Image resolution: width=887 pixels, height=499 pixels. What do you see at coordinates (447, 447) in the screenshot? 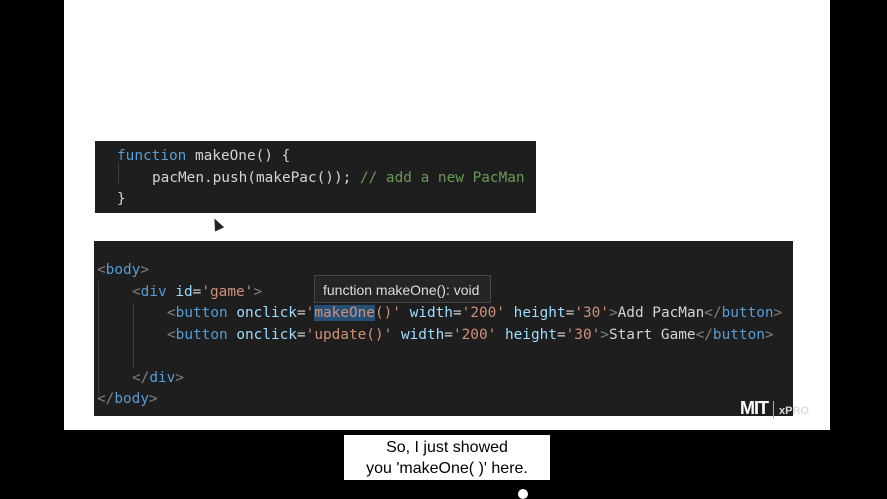
I see `caption-line: So, I just showed` at bounding box center [447, 447].